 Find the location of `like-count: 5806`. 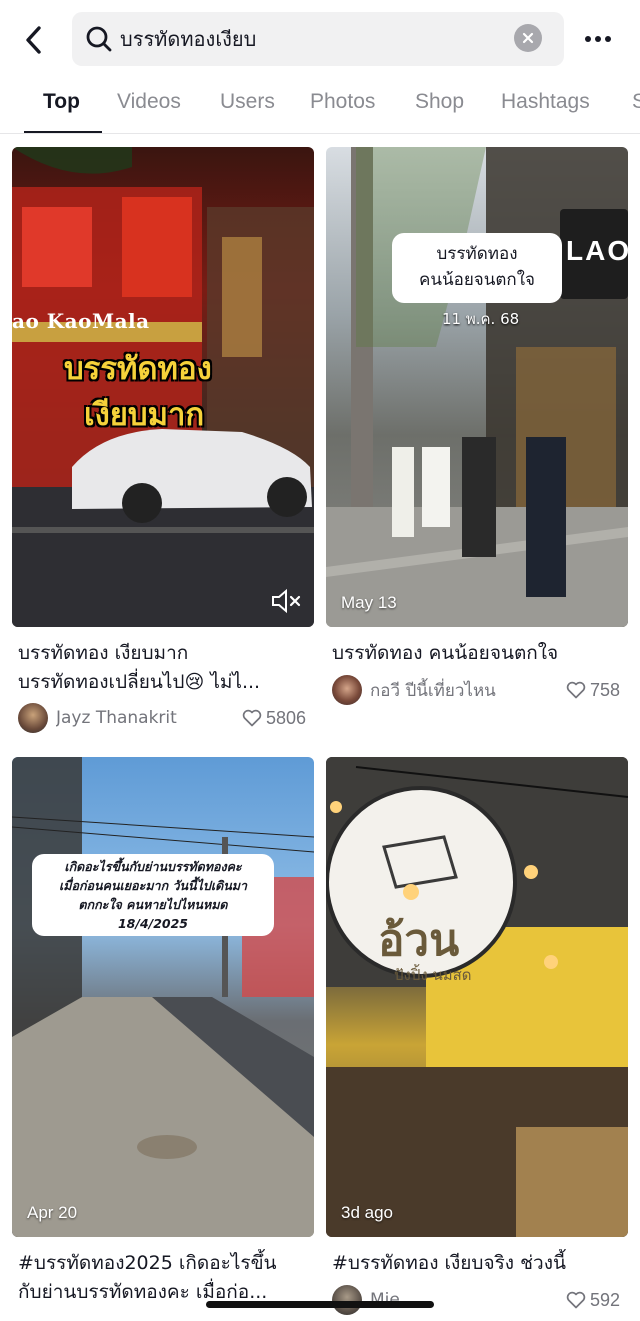

like-count: 5806 is located at coordinates (274, 718).